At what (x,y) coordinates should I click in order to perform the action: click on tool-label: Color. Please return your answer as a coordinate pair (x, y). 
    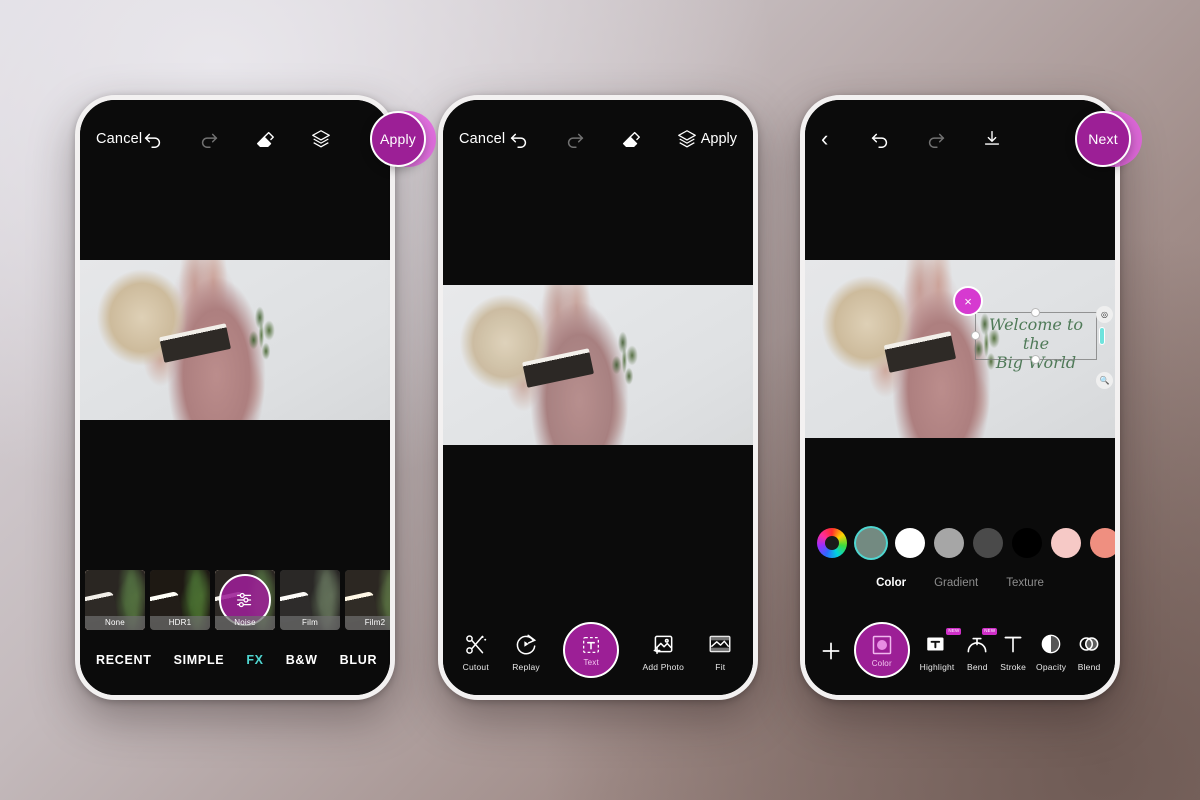
    Looking at the image, I should click on (881, 663).